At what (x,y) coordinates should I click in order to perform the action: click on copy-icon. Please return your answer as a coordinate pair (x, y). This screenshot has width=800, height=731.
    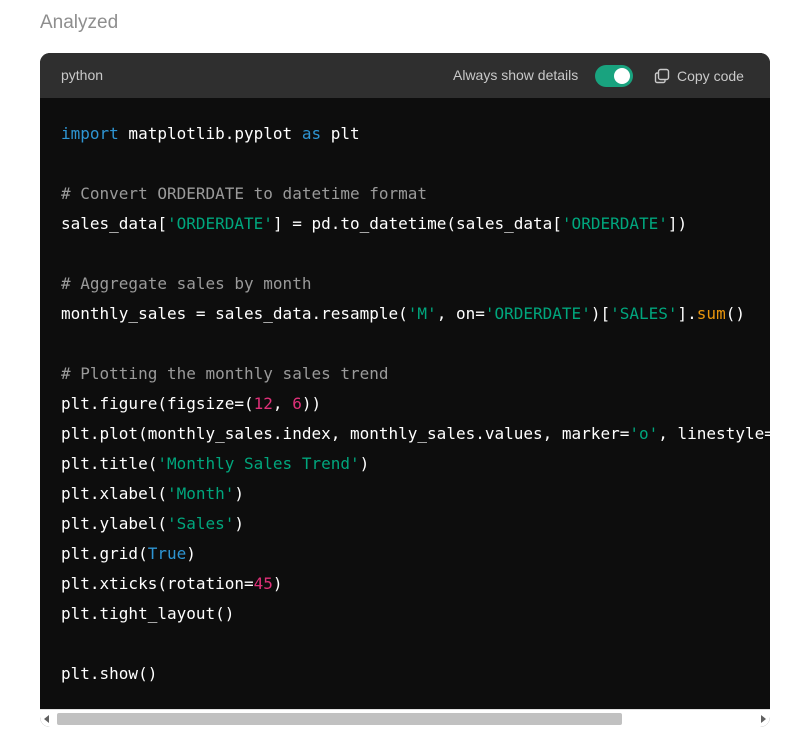
    Looking at the image, I should click on (662, 76).